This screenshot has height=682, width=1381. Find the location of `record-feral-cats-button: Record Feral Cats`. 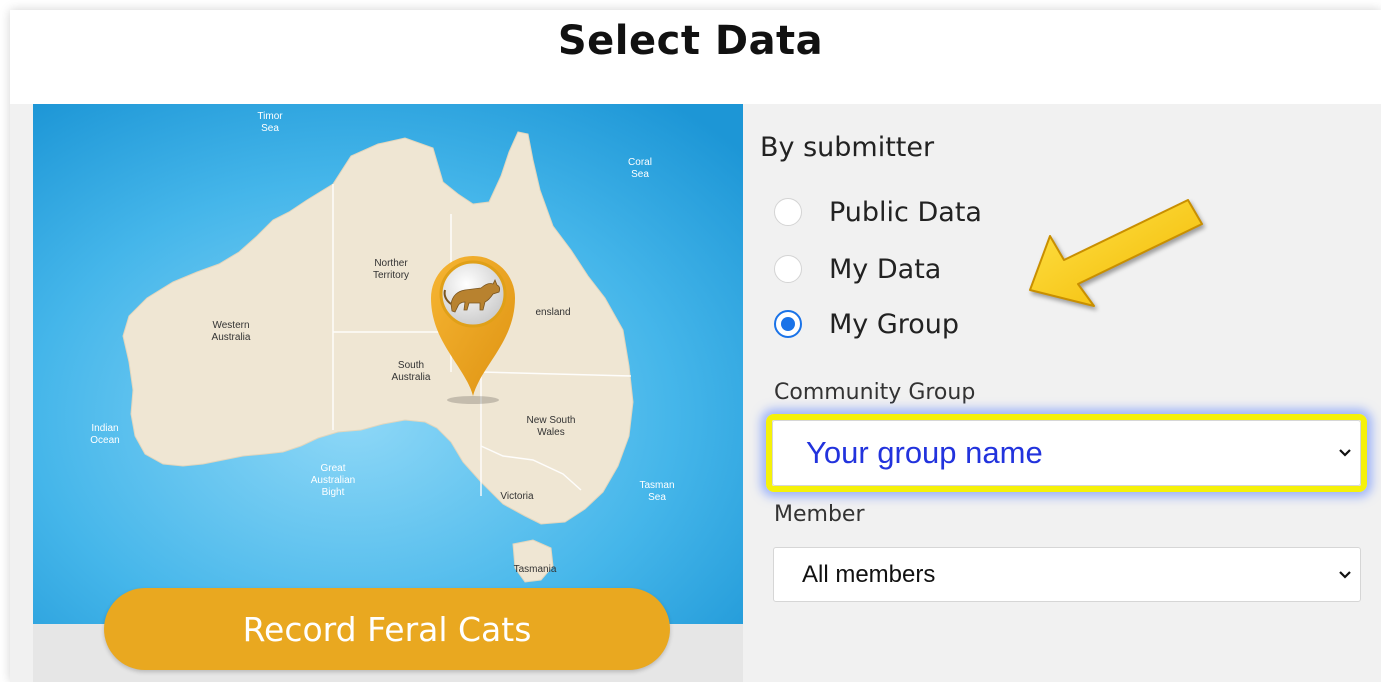

record-feral-cats-button: Record Feral Cats is located at coordinates (387, 629).